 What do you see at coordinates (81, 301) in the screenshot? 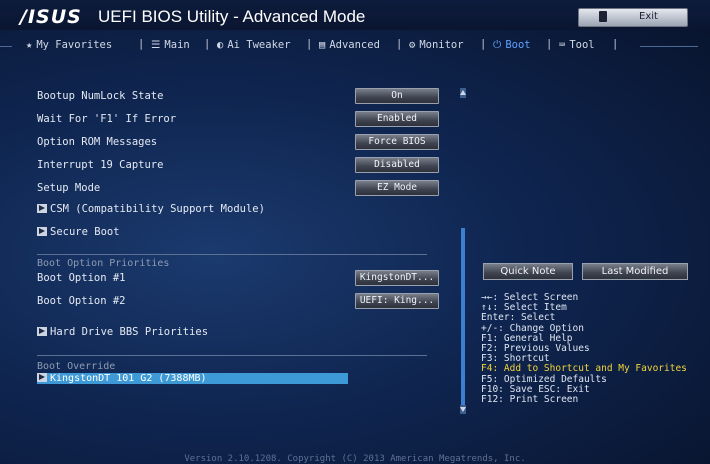
I see `boot-option-2-label: Boot Option #2` at bounding box center [81, 301].